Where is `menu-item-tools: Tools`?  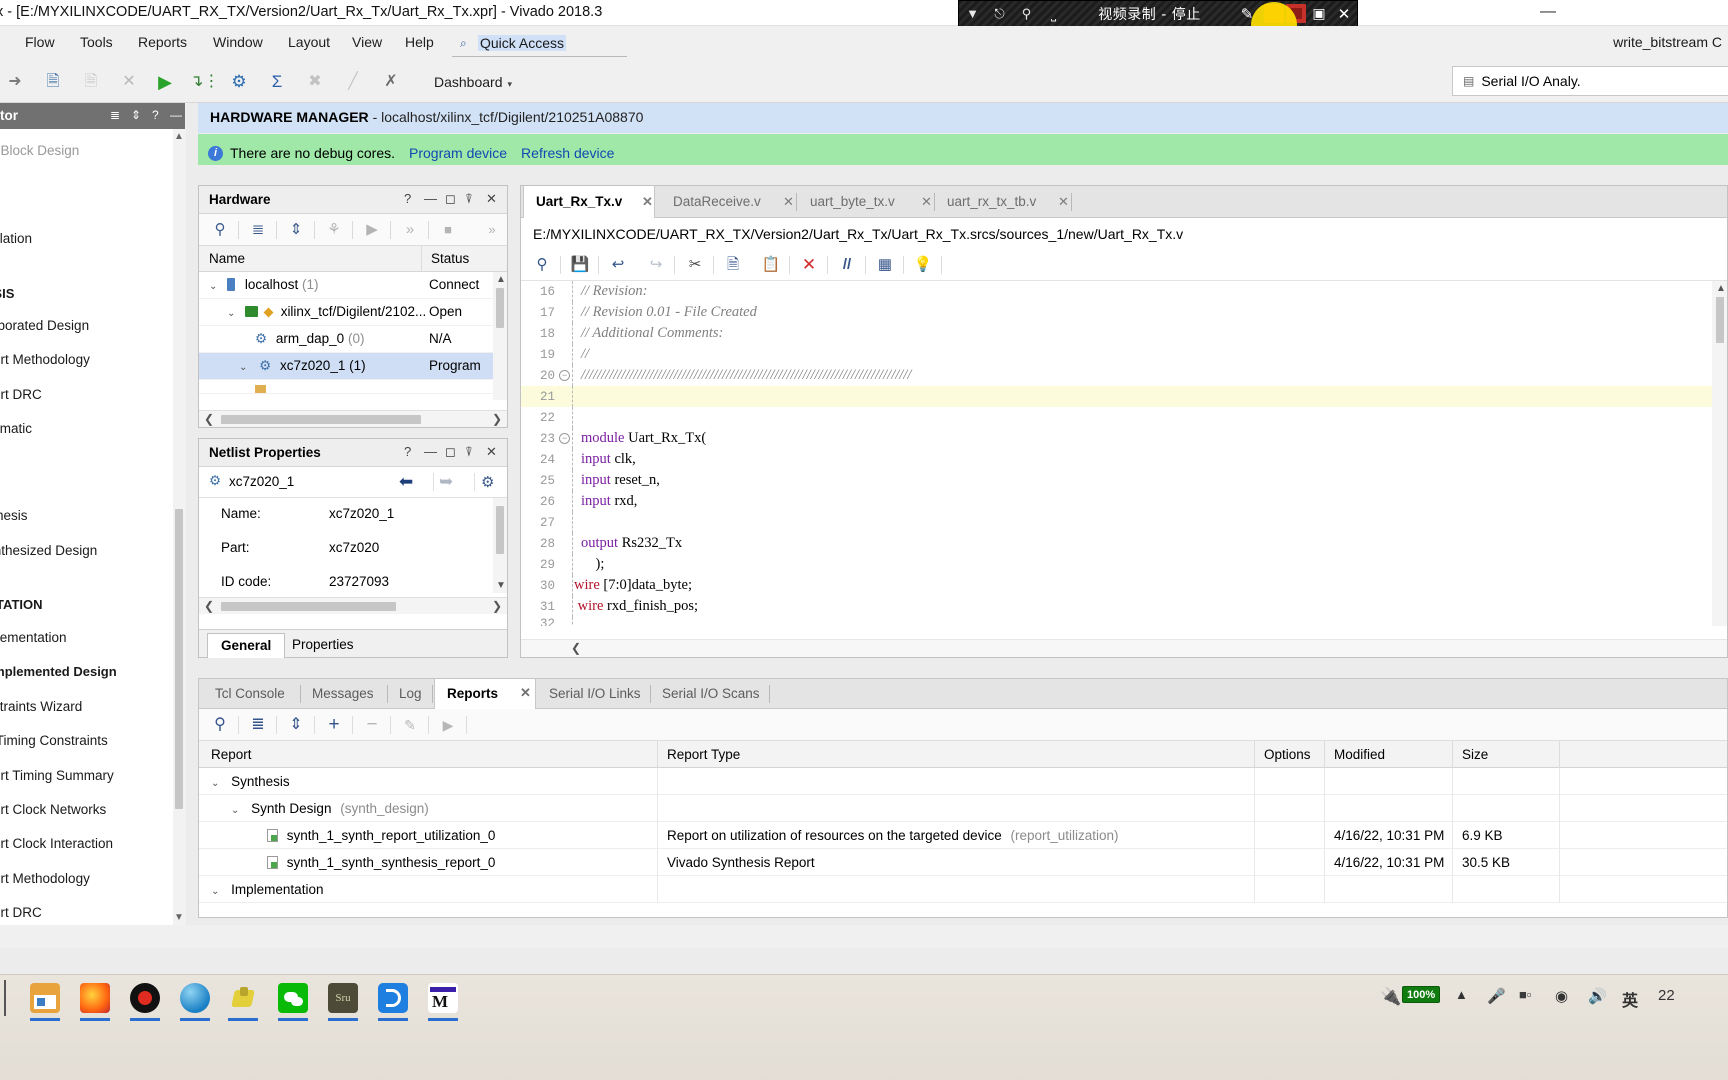
menu-item-tools: Tools is located at coordinates (96, 42).